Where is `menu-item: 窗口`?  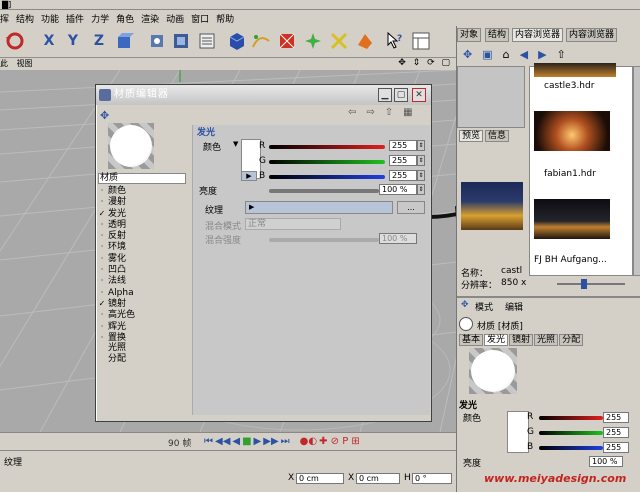
menu-item: 窗口 is located at coordinates (200, 18).